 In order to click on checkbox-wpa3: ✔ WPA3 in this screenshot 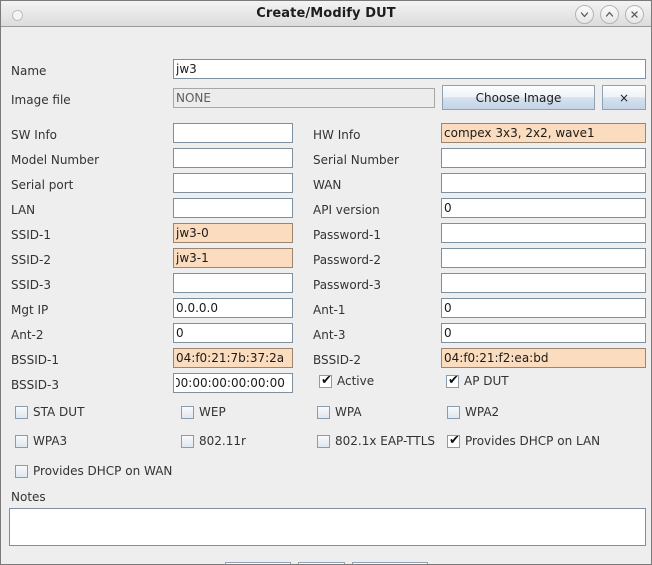, I will do `click(41, 441)`.